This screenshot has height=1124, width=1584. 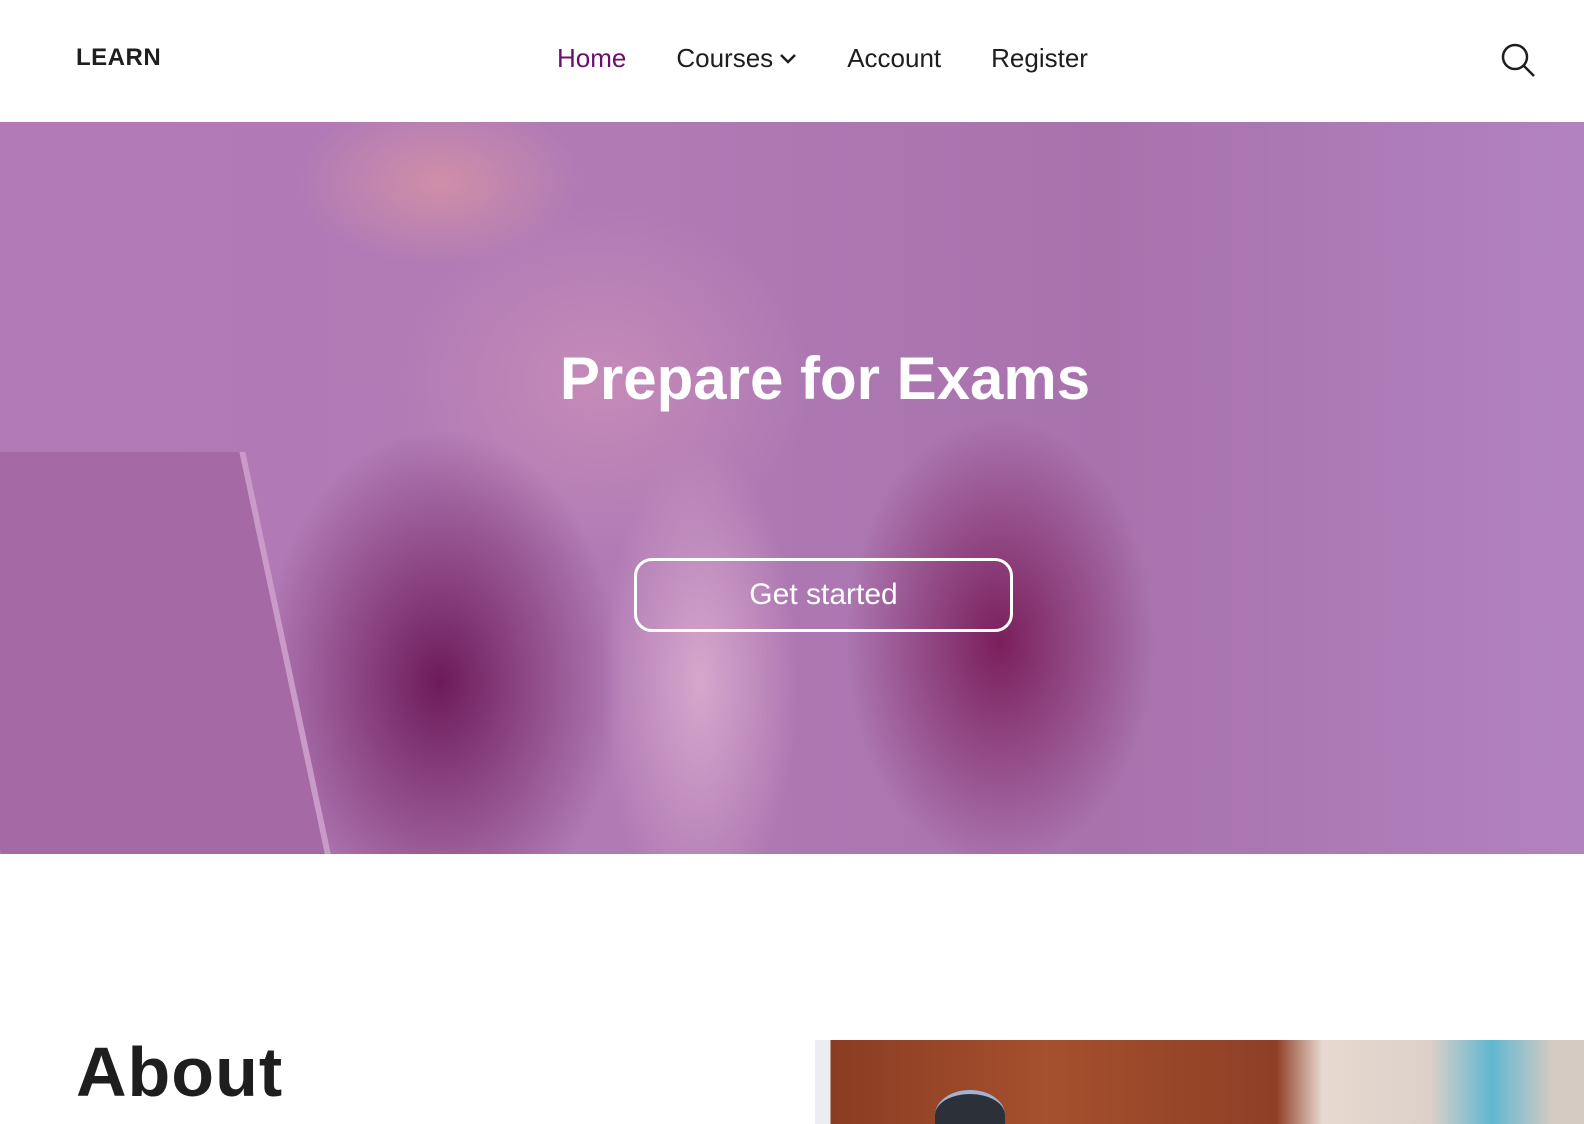 What do you see at coordinates (1518, 60) in the screenshot?
I see `search-icon` at bounding box center [1518, 60].